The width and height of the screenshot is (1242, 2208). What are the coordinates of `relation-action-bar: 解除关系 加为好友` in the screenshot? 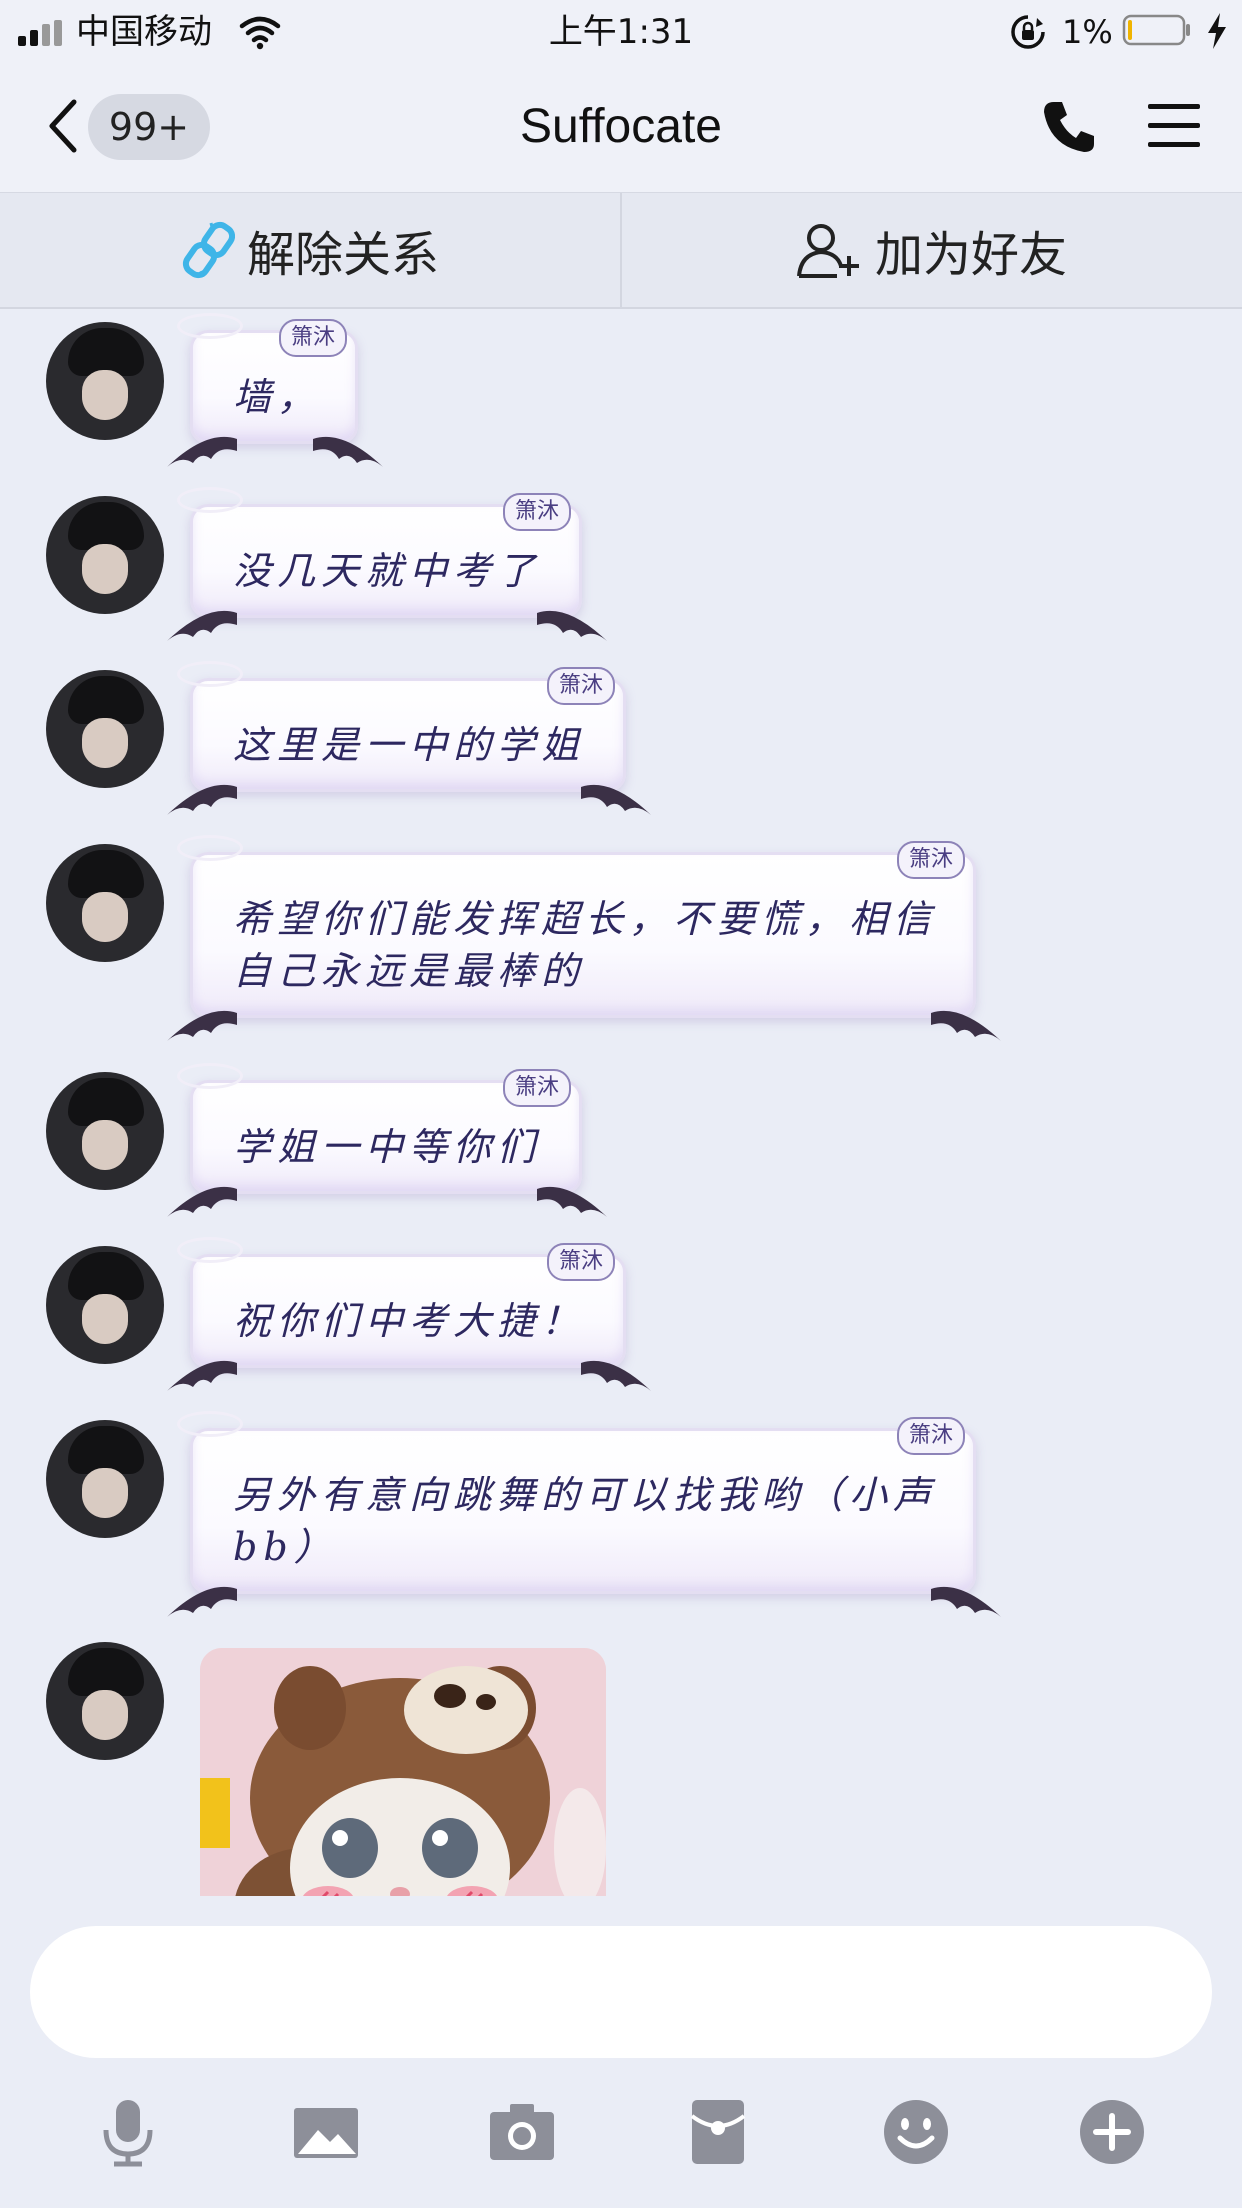 It's located at (621, 250).